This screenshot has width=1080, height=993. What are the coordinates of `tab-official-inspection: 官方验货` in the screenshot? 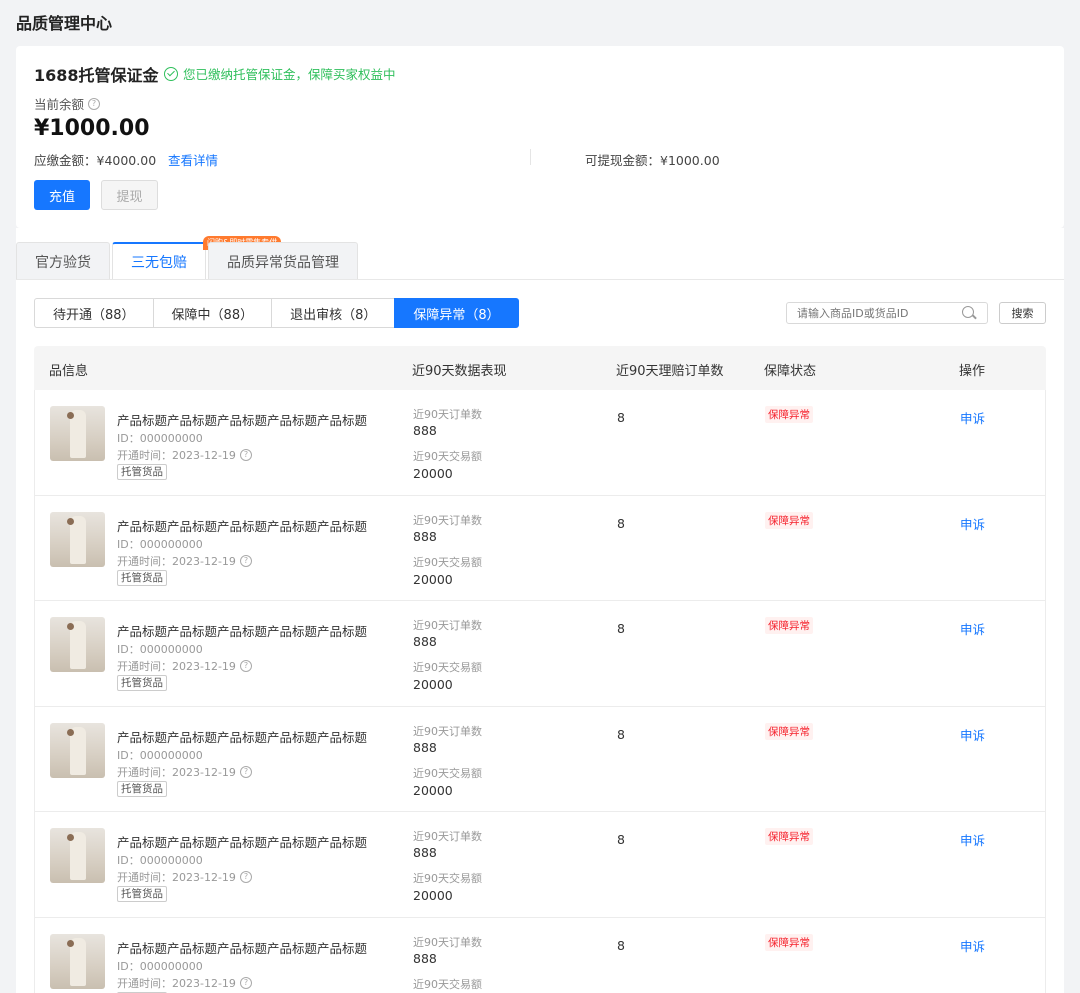 It's located at (63, 261).